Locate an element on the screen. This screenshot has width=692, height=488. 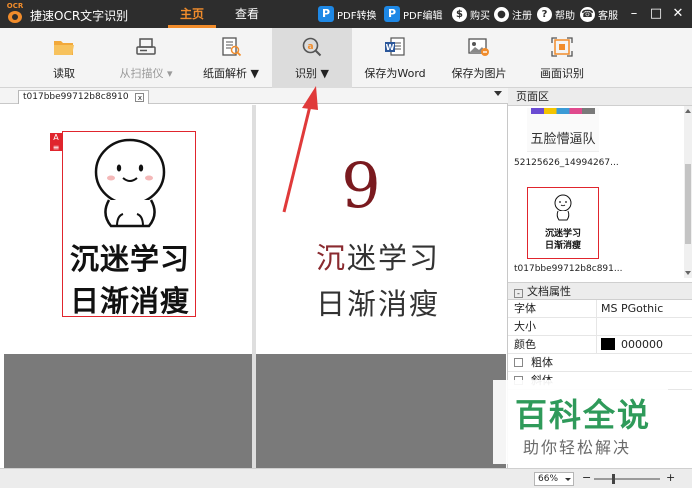
result-line-1: 沉迷学习 is located at coordinates (378, 256).